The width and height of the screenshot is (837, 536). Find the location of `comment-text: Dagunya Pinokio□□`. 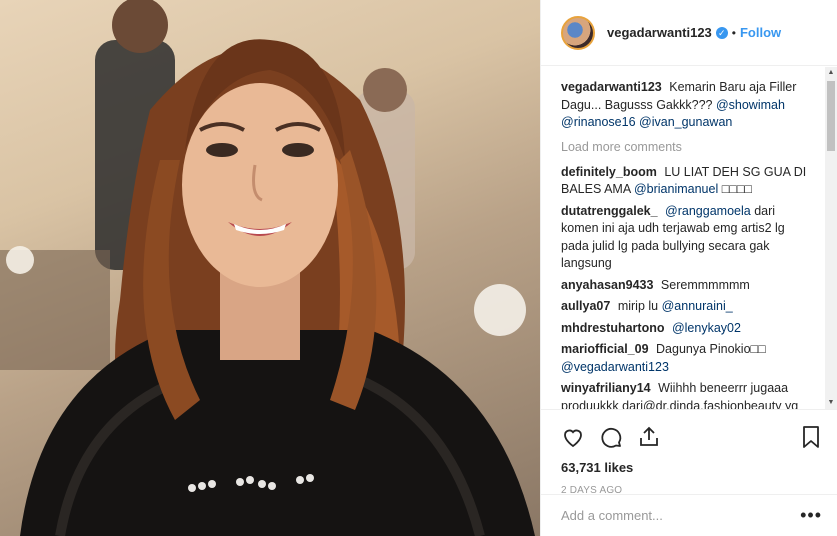

comment-text: Dagunya Pinokio□□ is located at coordinates (711, 349).